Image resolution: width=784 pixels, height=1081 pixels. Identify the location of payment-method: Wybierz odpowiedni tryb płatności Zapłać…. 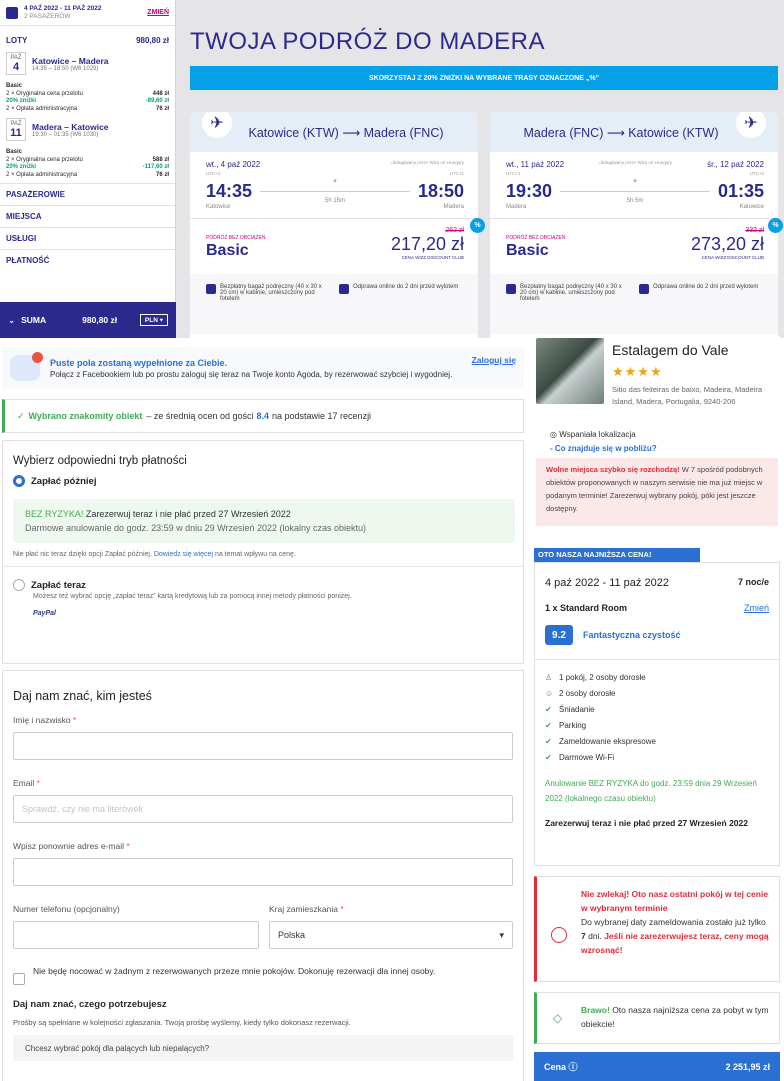
(263, 552).